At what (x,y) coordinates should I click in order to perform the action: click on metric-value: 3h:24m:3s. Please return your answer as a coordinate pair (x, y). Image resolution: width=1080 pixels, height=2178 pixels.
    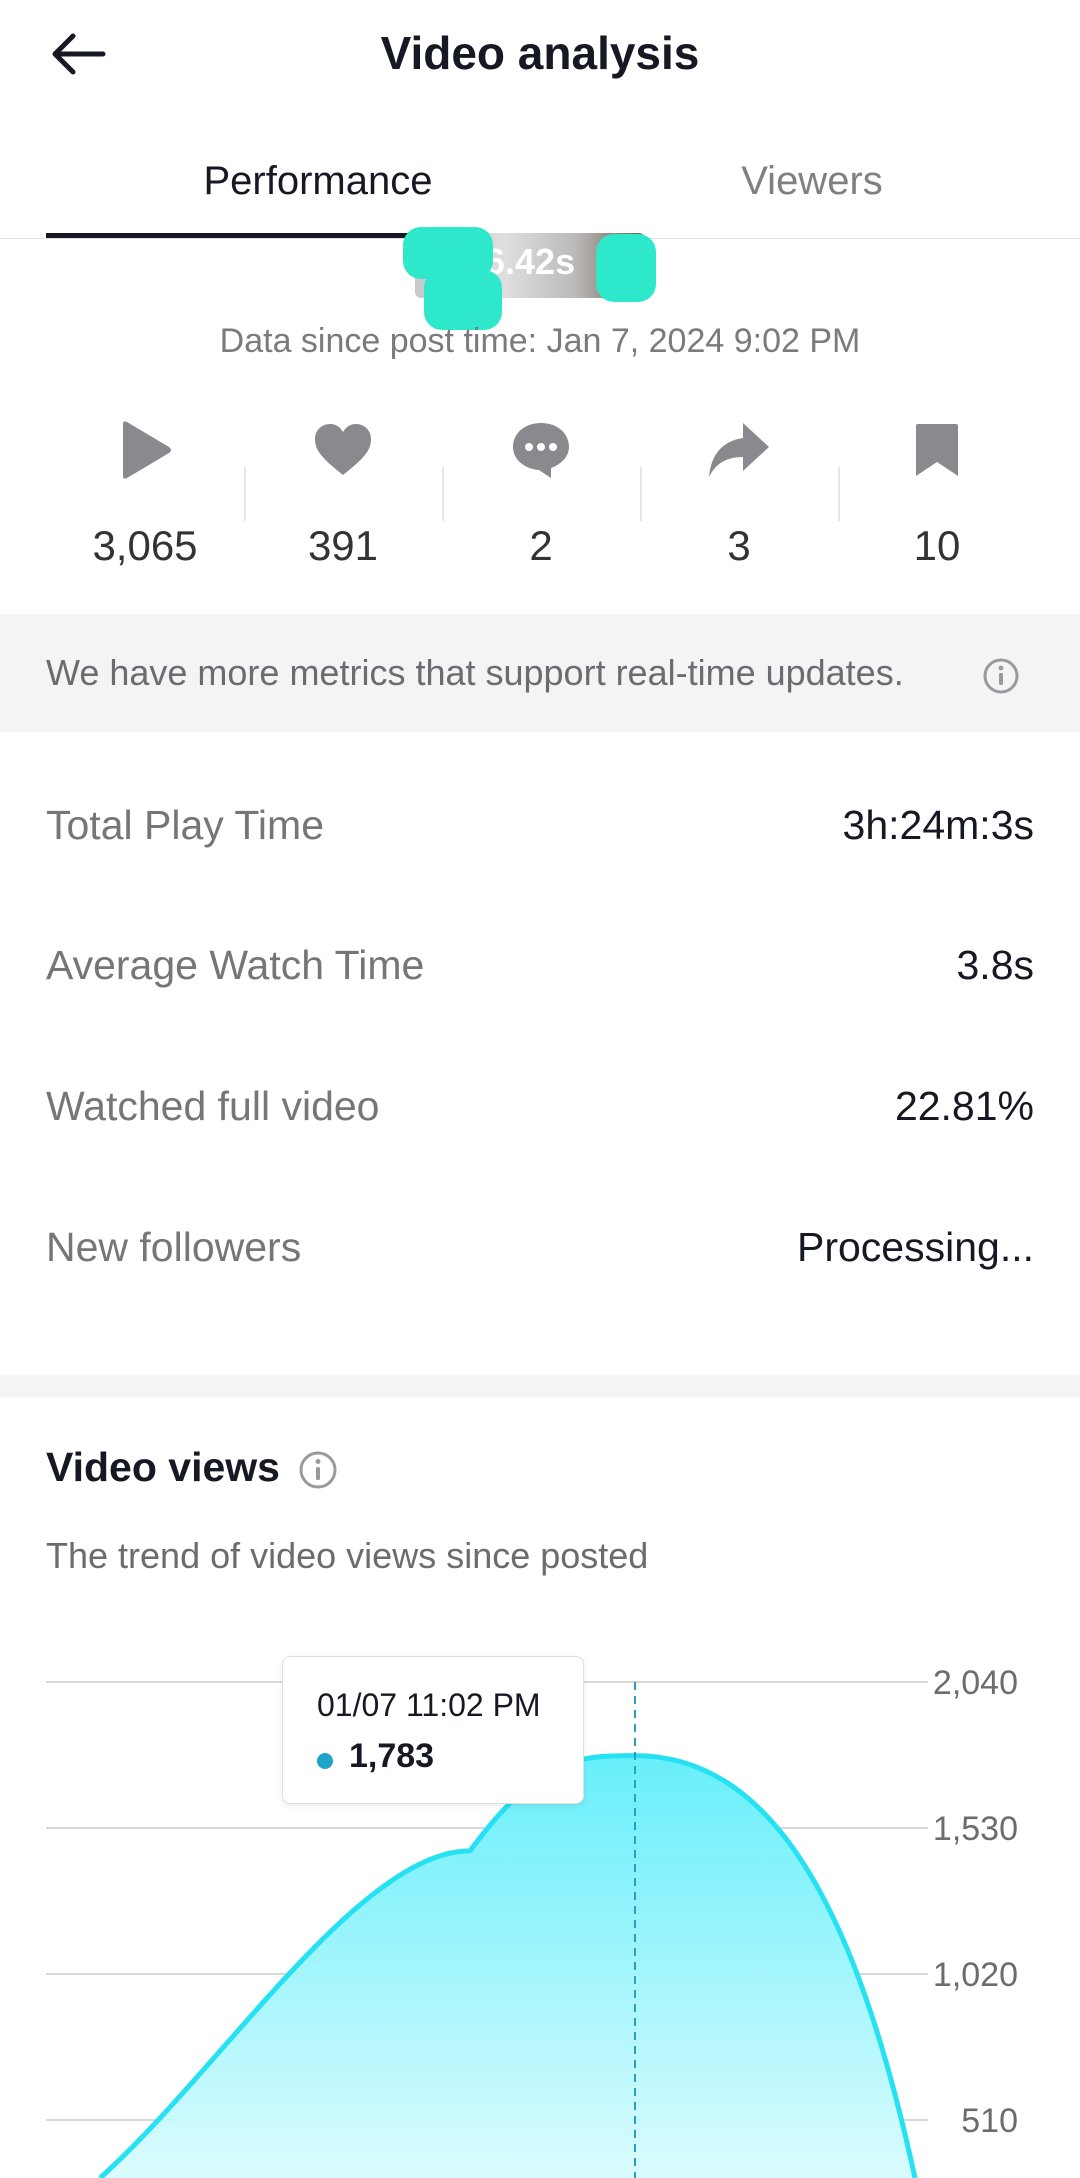
    Looking at the image, I should click on (938, 824).